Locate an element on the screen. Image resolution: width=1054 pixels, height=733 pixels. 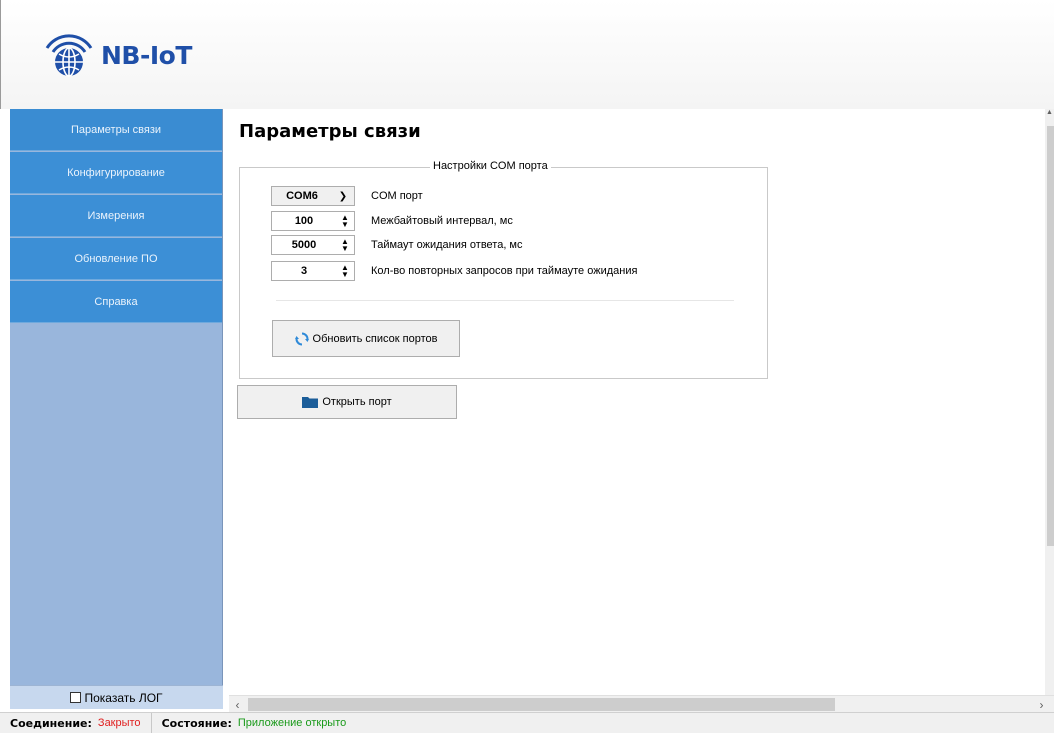
open-port-label: Открыть порт is located at coordinates (357, 402).